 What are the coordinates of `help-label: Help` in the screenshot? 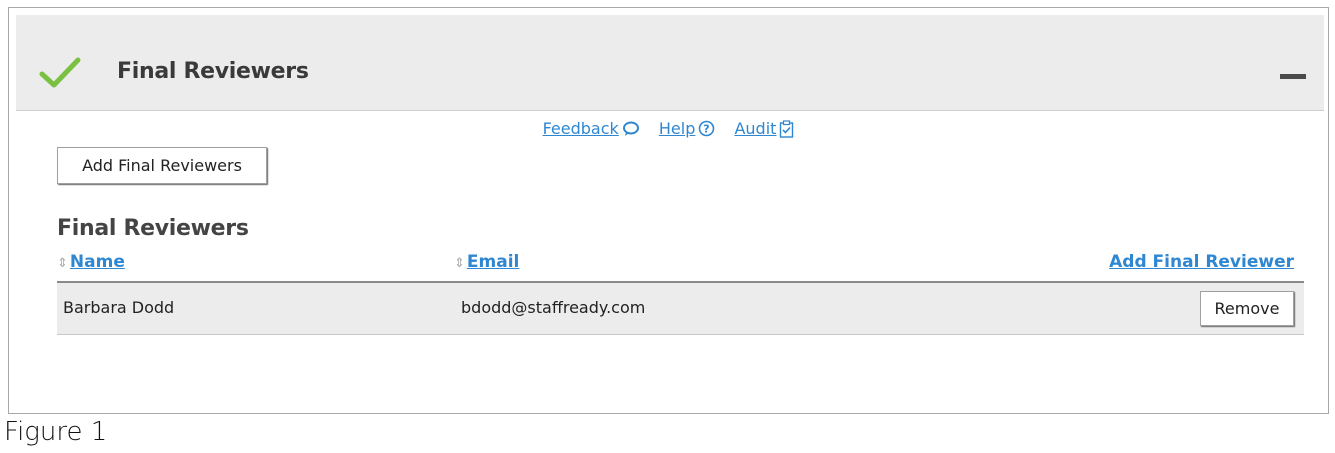 It's located at (677, 128).